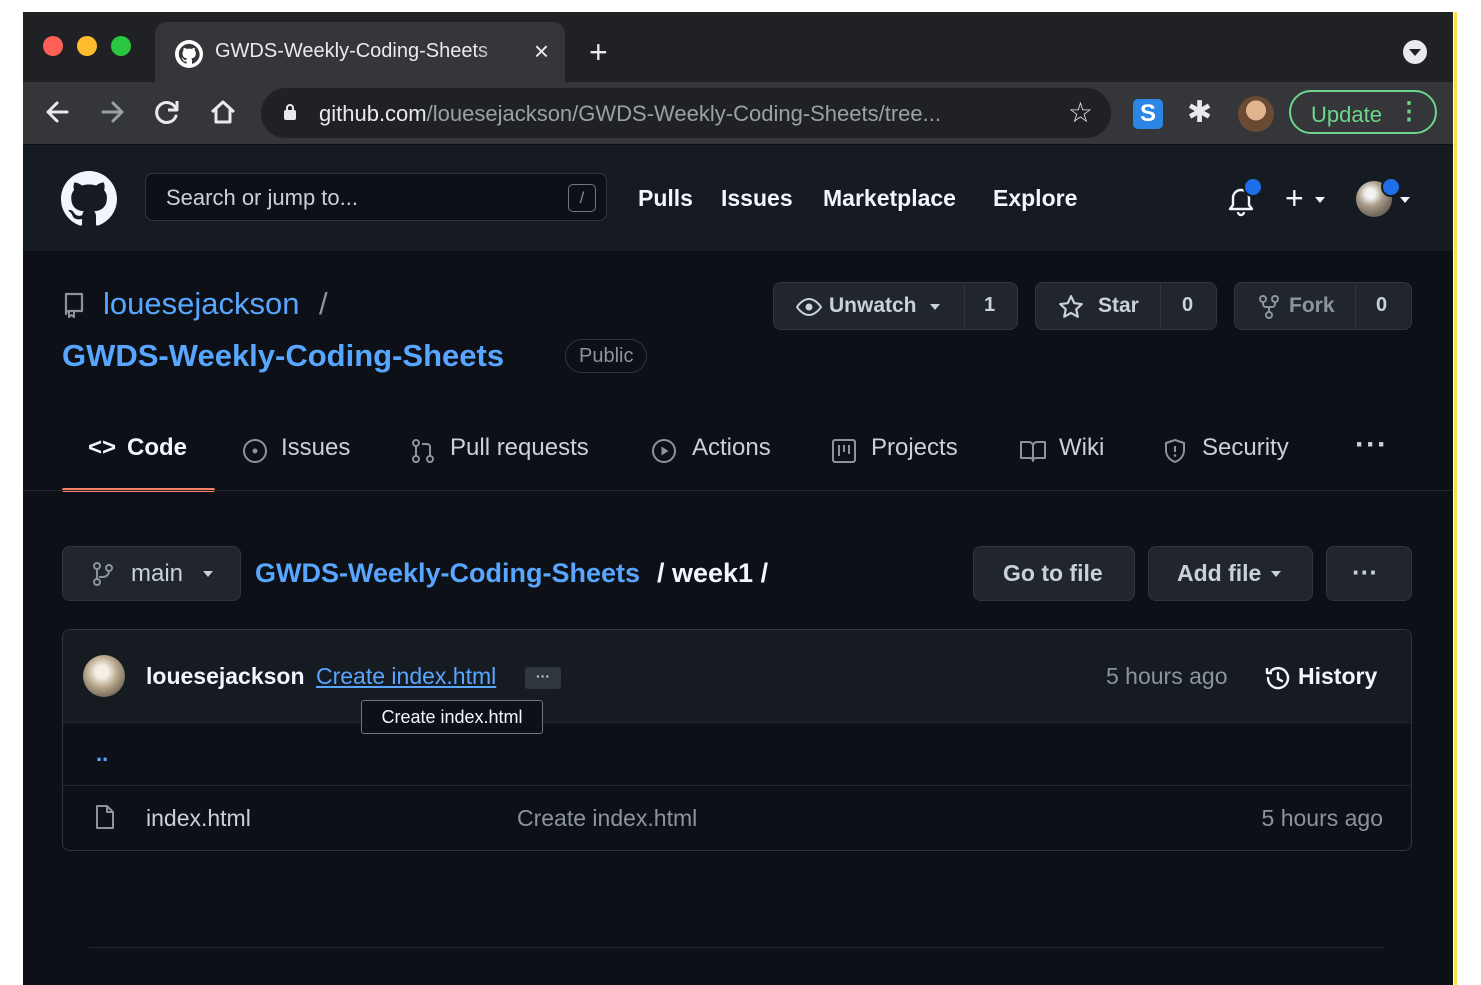 Image resolution: width=1481 pixels, height=985 pixels. Describe the element at coordinates (121, 46) in the screenshot. I see `maximize-window-button` at that location.